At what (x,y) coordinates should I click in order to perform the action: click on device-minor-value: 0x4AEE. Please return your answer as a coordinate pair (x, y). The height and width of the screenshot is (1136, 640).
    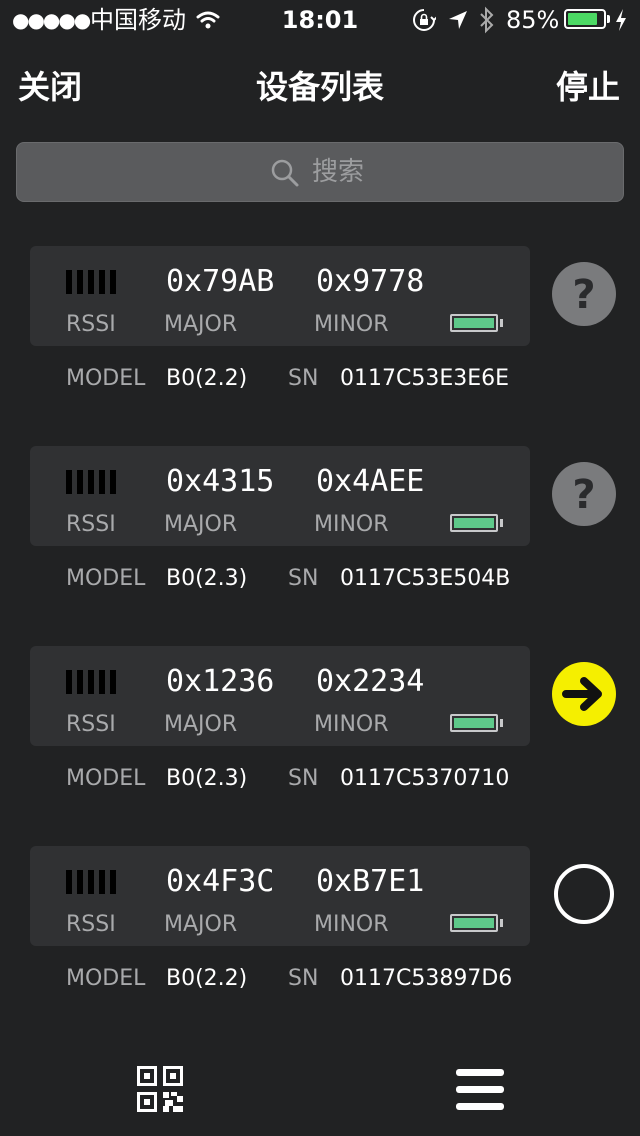
    Looking at the image, I should click on (370, 481).